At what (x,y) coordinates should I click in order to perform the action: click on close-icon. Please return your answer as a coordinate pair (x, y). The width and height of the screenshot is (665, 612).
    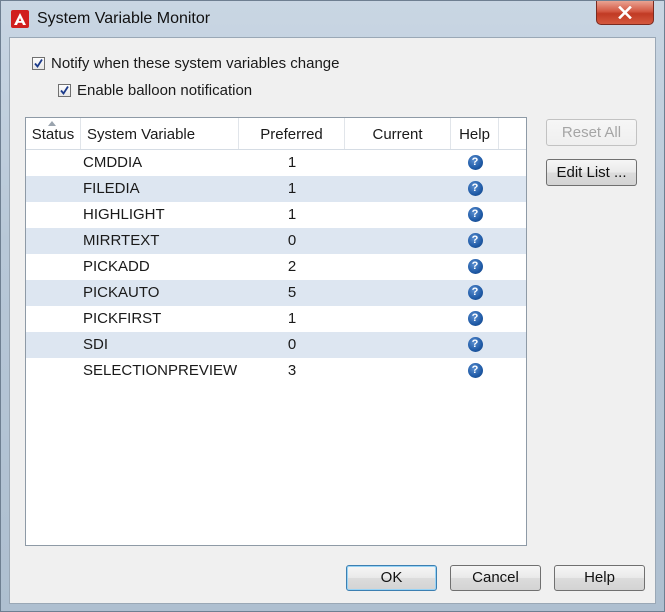
    Looking at the image, I should click on (625, 12).